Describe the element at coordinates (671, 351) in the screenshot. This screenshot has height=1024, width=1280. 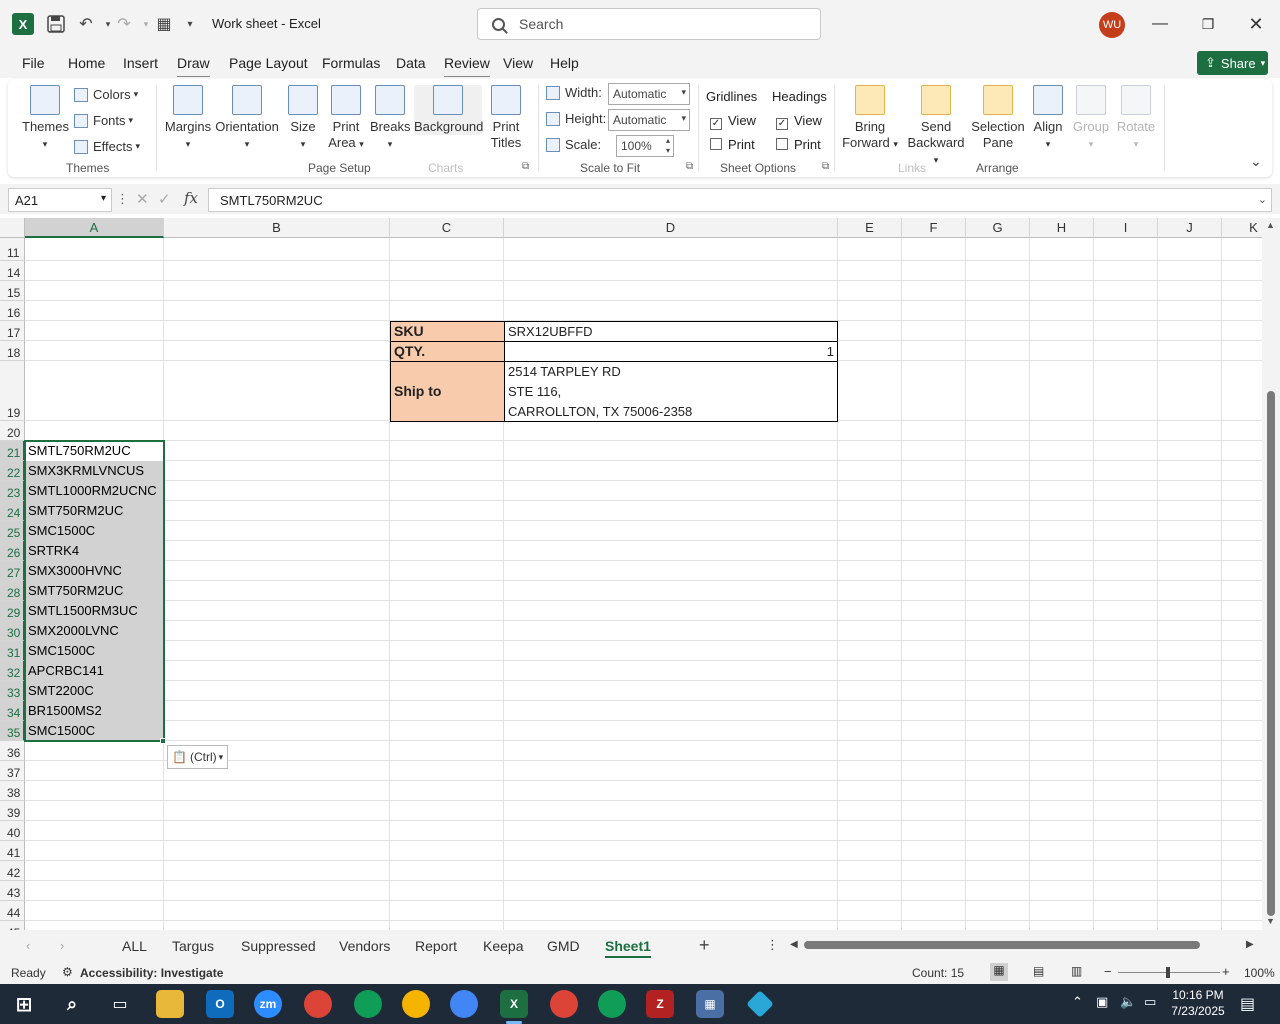
I see `qty-value: 1` at that location.